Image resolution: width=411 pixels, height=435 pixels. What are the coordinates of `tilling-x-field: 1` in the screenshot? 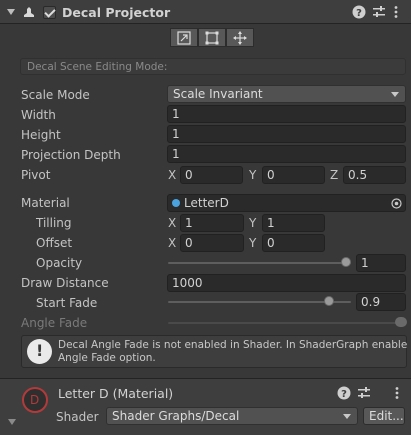 It's located at (212, 223).